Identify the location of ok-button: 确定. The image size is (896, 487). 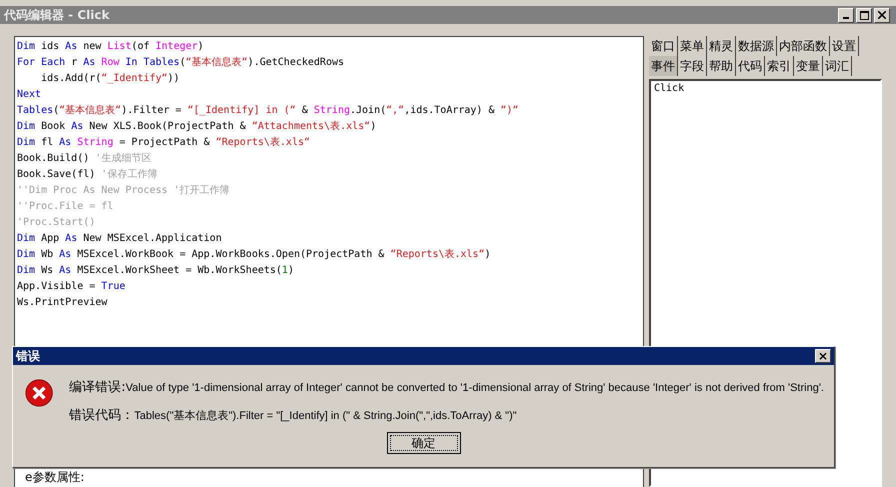
(423, 443).